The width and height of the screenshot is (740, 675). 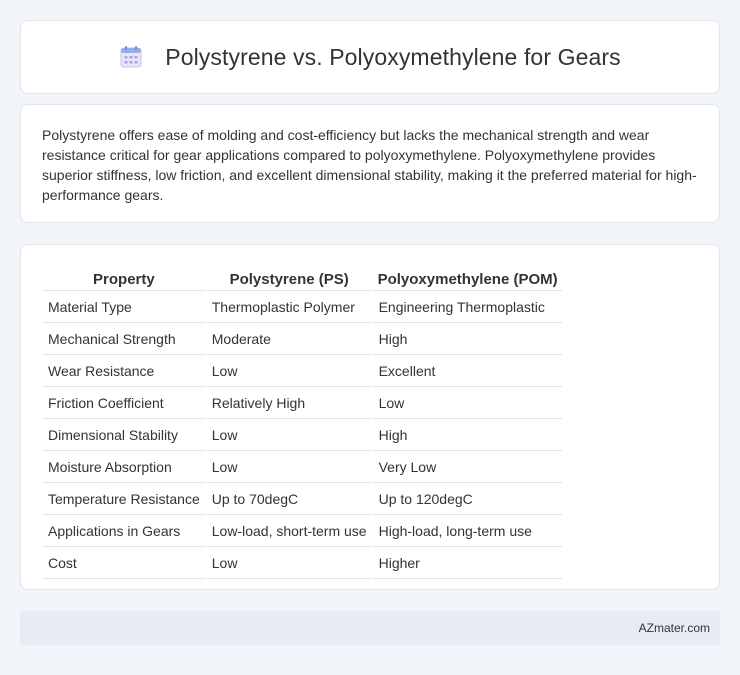 I want to click on property-cell: Temperature Resistance, so click(x=124, y=500).